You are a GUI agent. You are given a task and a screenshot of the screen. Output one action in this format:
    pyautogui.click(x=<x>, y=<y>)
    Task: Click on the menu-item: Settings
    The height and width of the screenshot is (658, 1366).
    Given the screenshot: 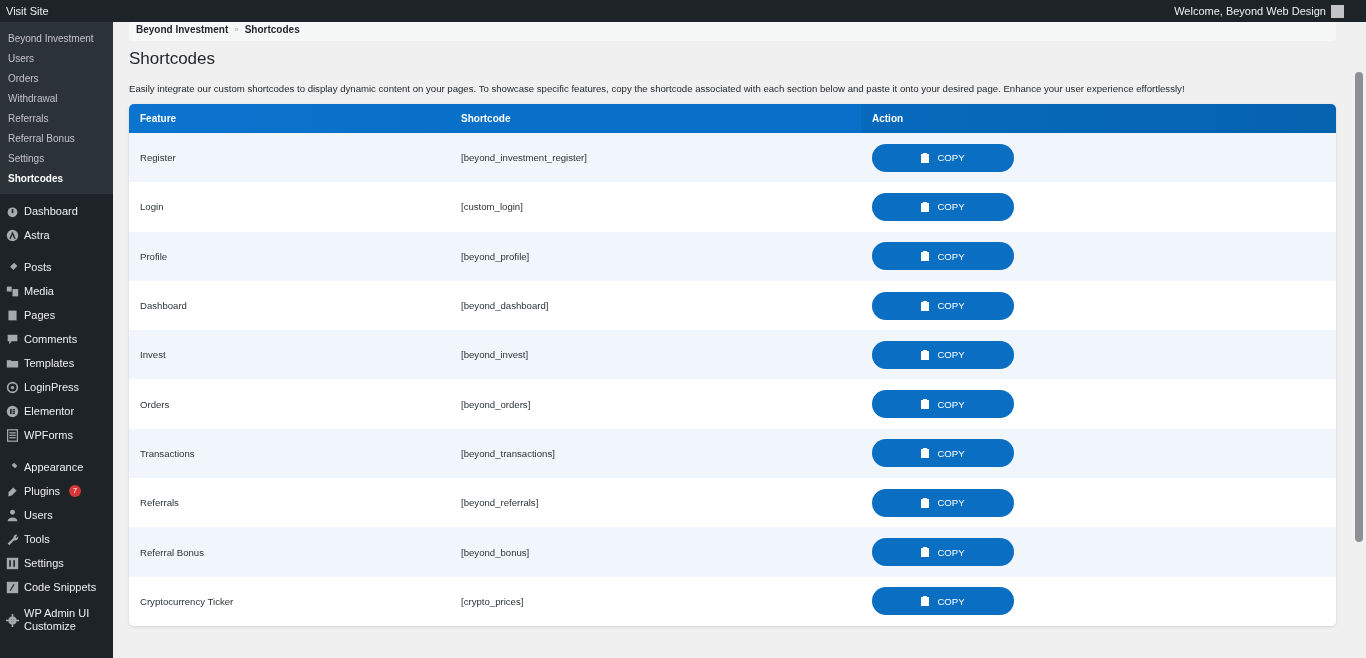 What is the action you would take?
    pyautogui.click(x=44, y=563)
    